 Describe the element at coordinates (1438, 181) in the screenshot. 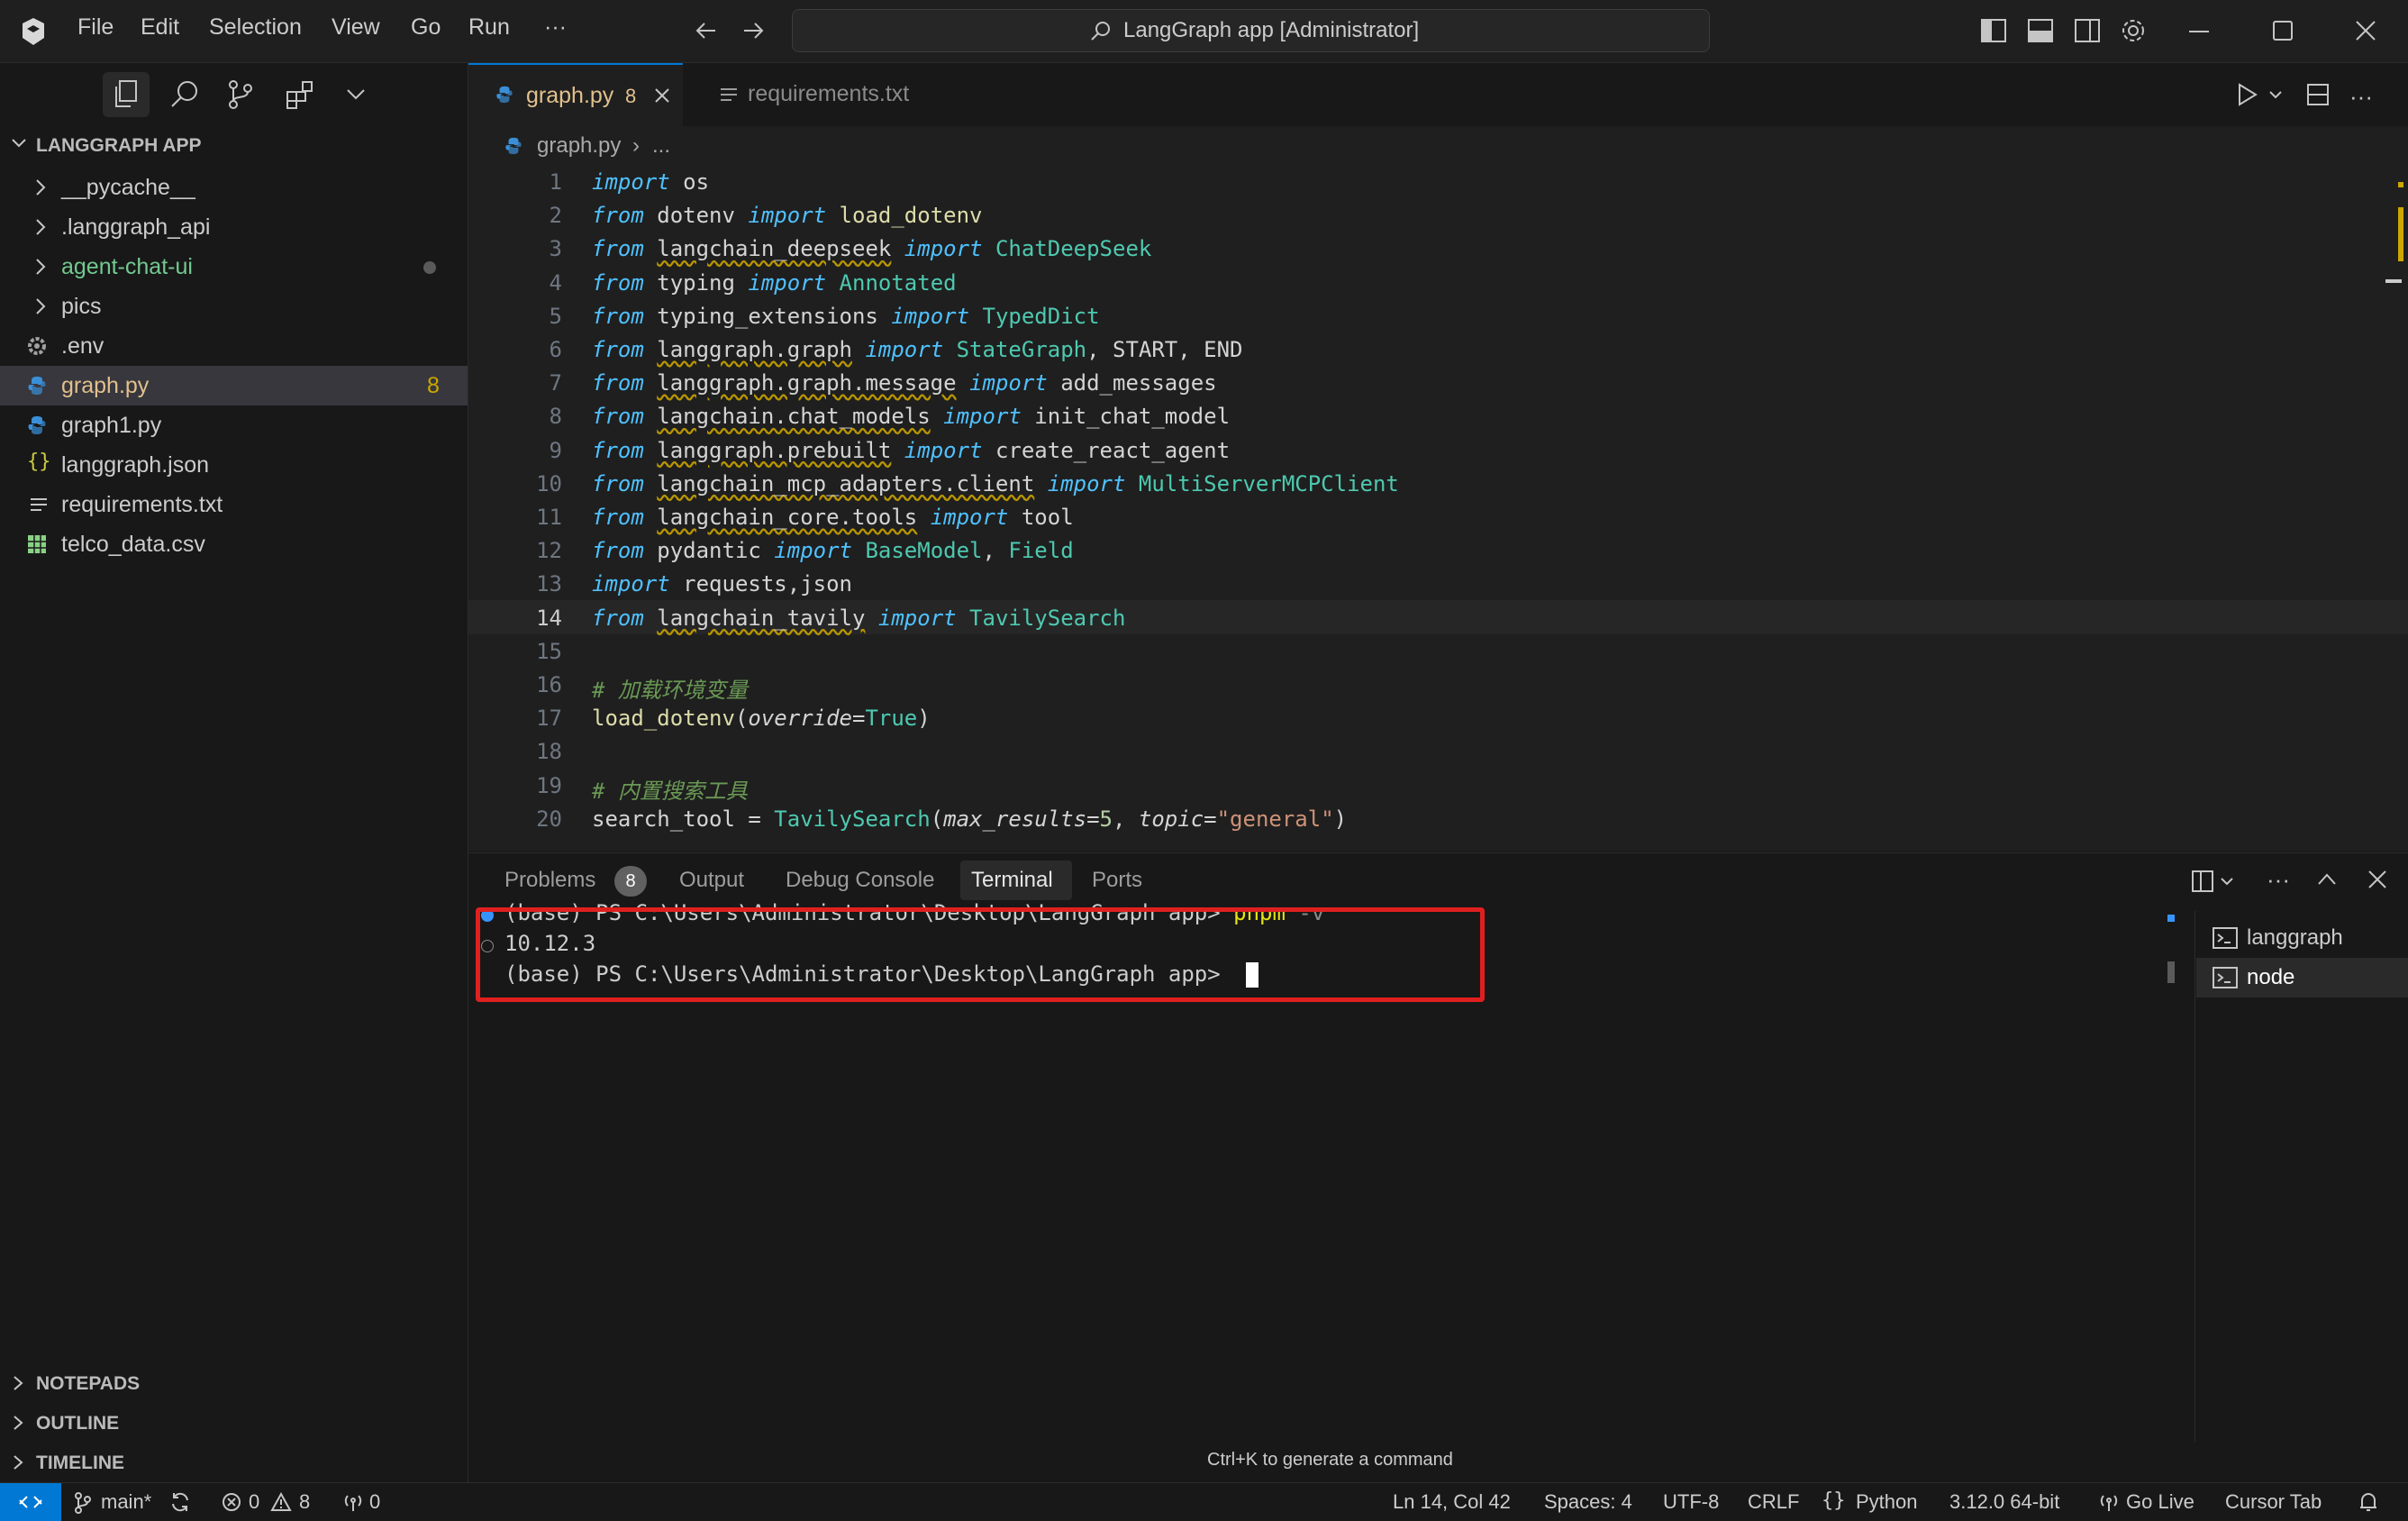

I see `code-line: 1 import os` at that location.